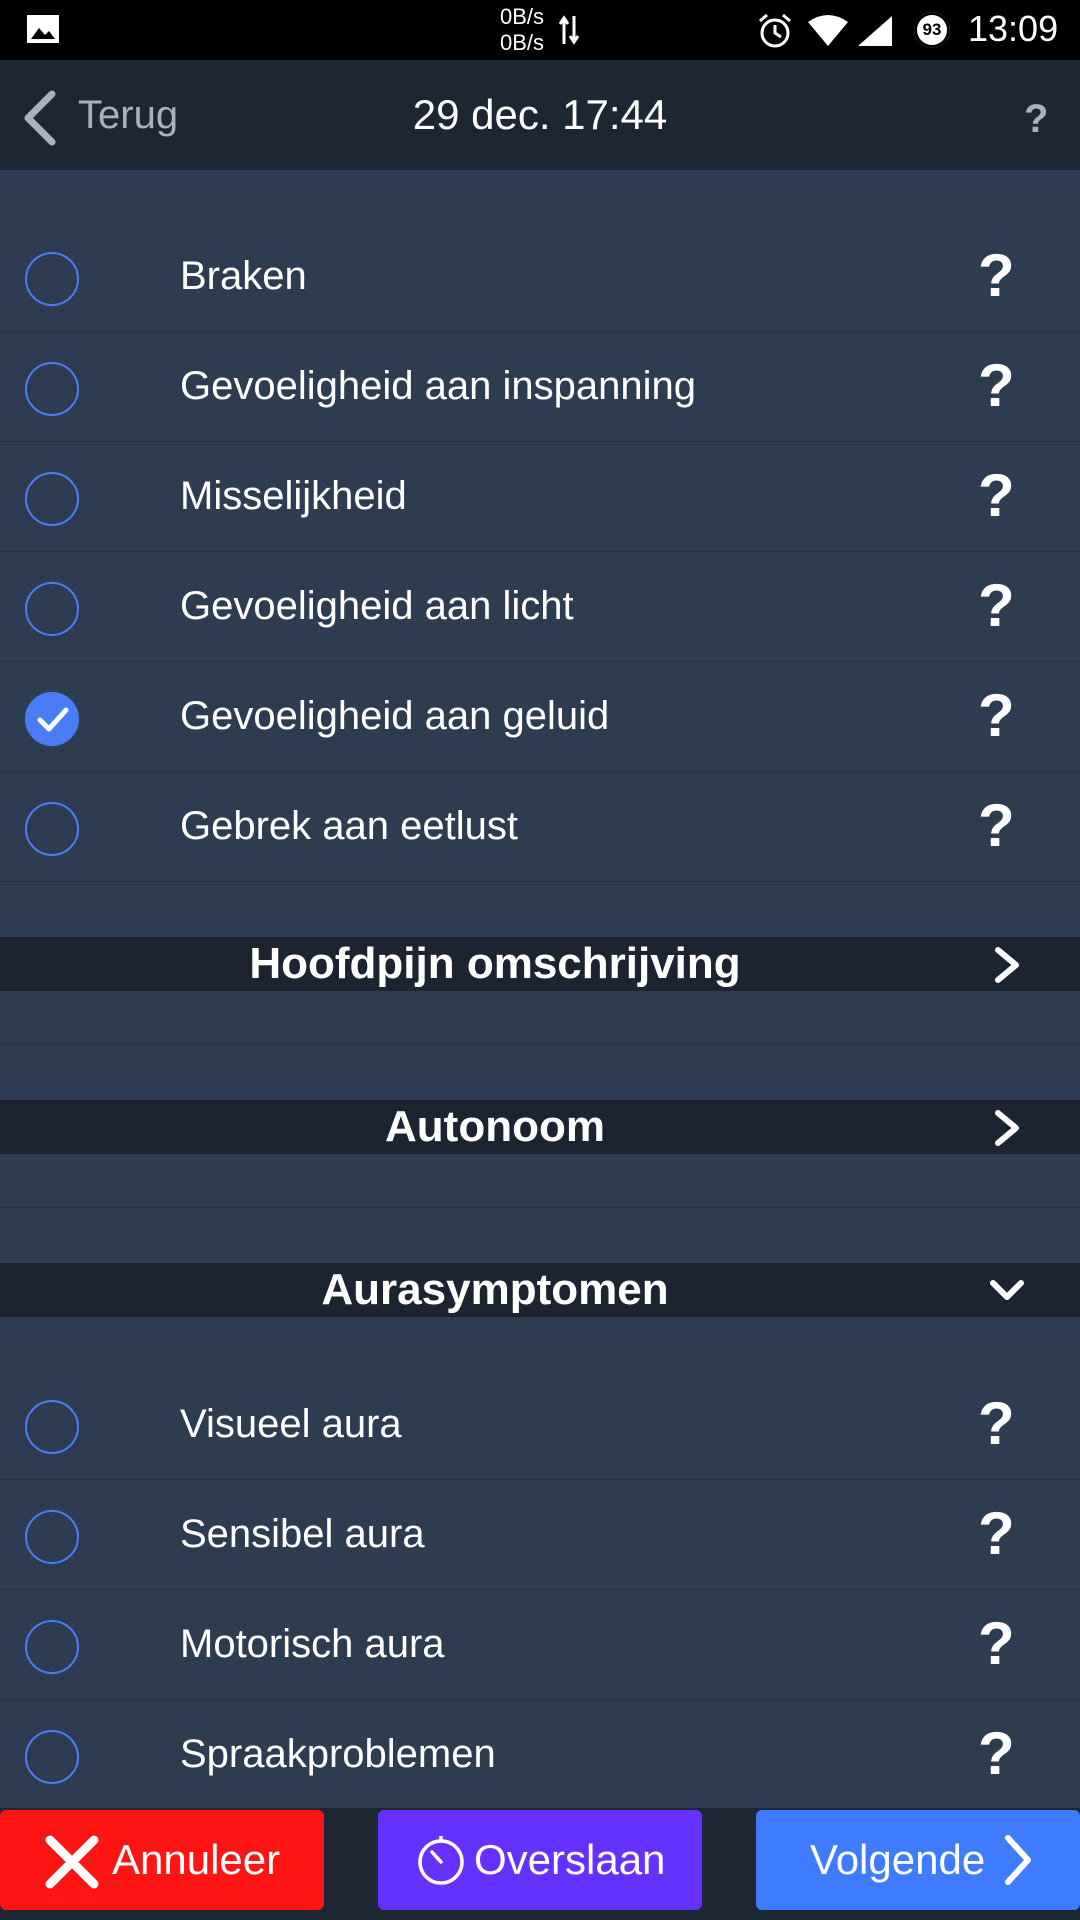 This screenshot has height=1920, width=1080. What do you see at coordinates (570, 1859) in the screenshot?
I see `skip-button-label: Overslaan` at bounding box center [570, 1859].